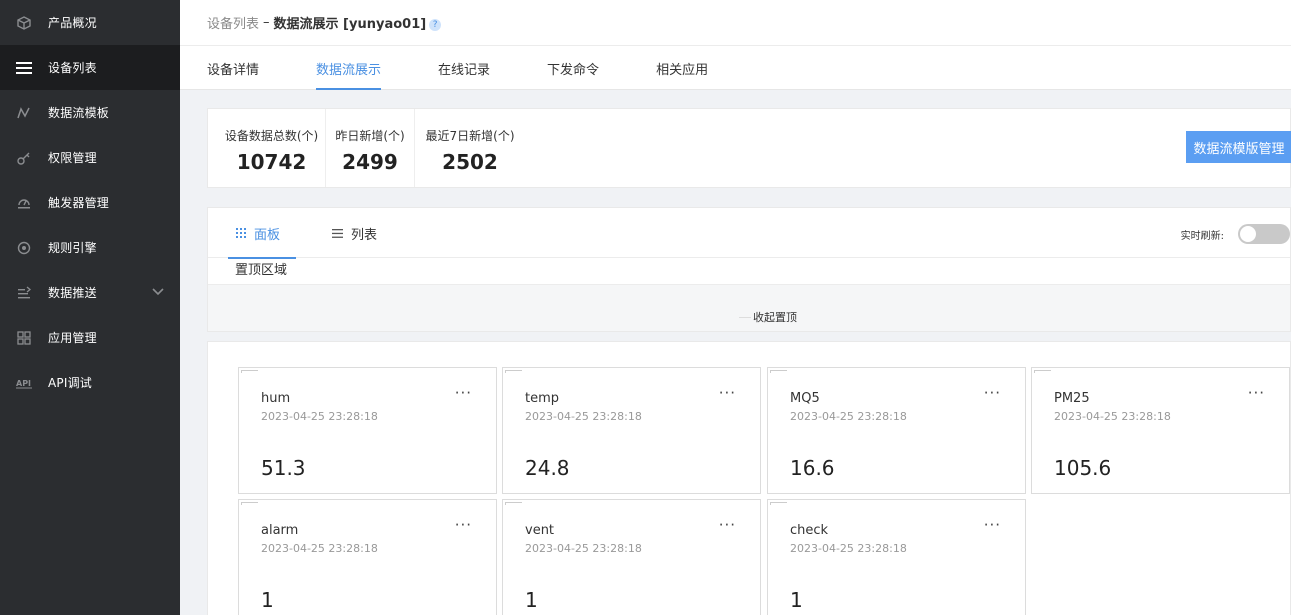  I want to click on help-icon: ?, so click(435, 24).